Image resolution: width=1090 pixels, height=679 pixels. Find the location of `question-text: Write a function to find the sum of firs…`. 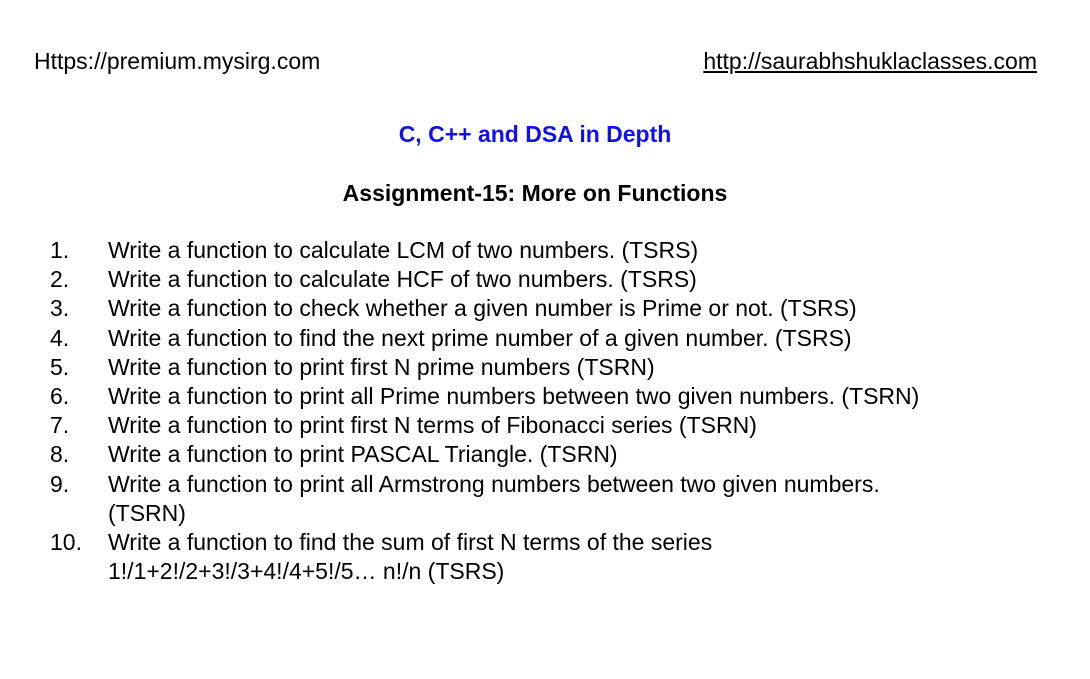

question-text: Write a function to find the sum of firs… is located at coordinates (410, 557).